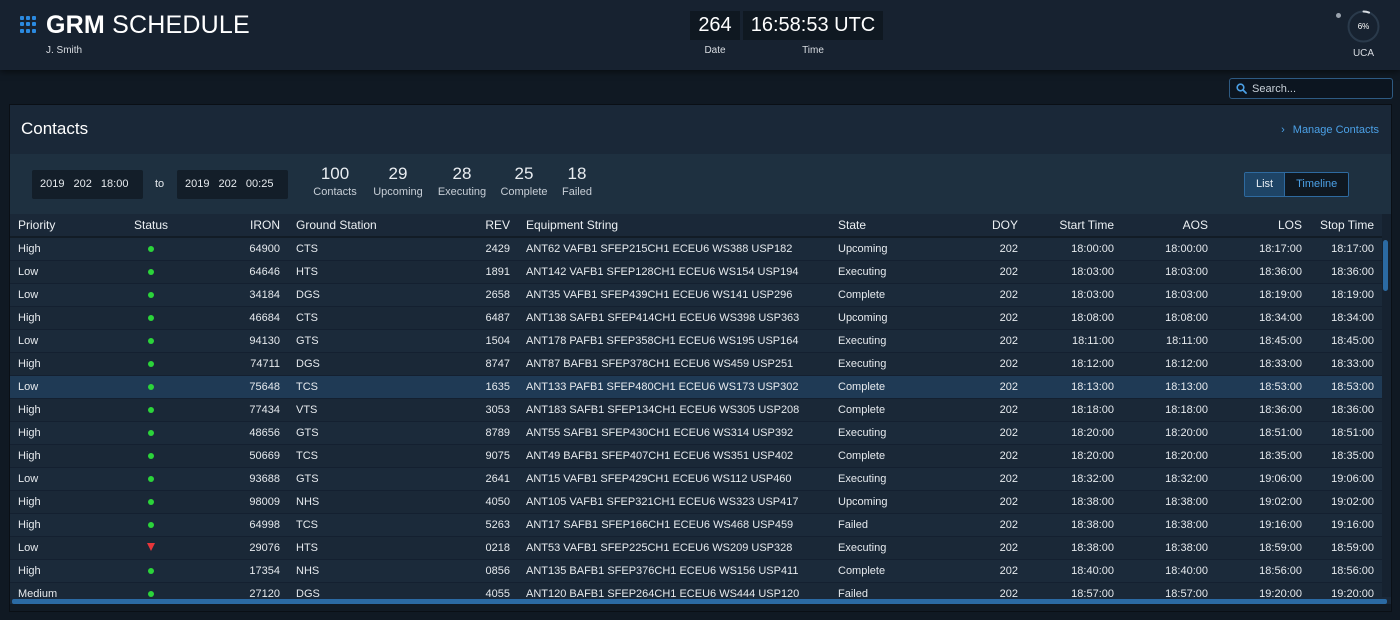 This screenshot has height=620, width=1400. What do you see at coordinates (1265, 184) in the screenshot?
I see `view-list-button: List` at bounding box center [1265, 184].